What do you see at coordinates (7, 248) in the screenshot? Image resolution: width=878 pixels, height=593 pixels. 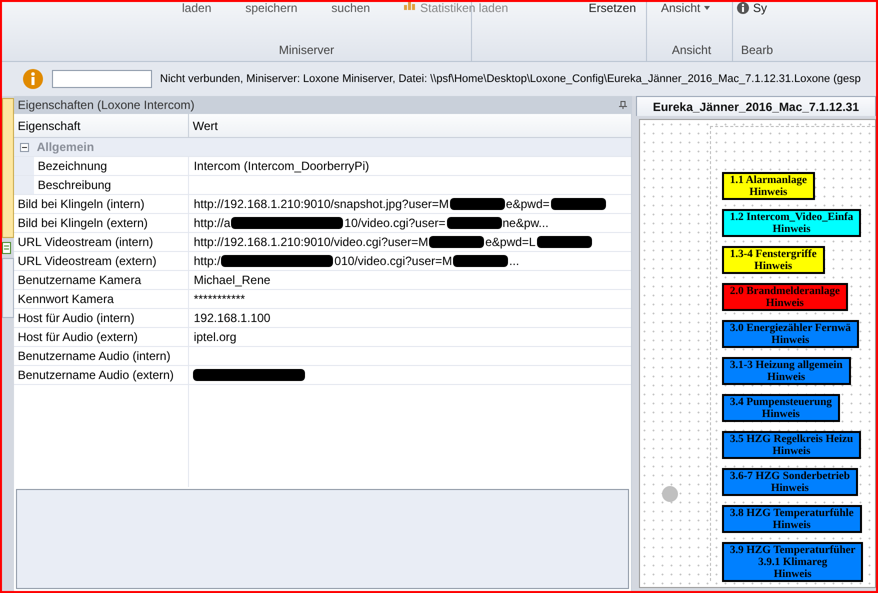 I see `document-icon` at bounding box center [7, 248].